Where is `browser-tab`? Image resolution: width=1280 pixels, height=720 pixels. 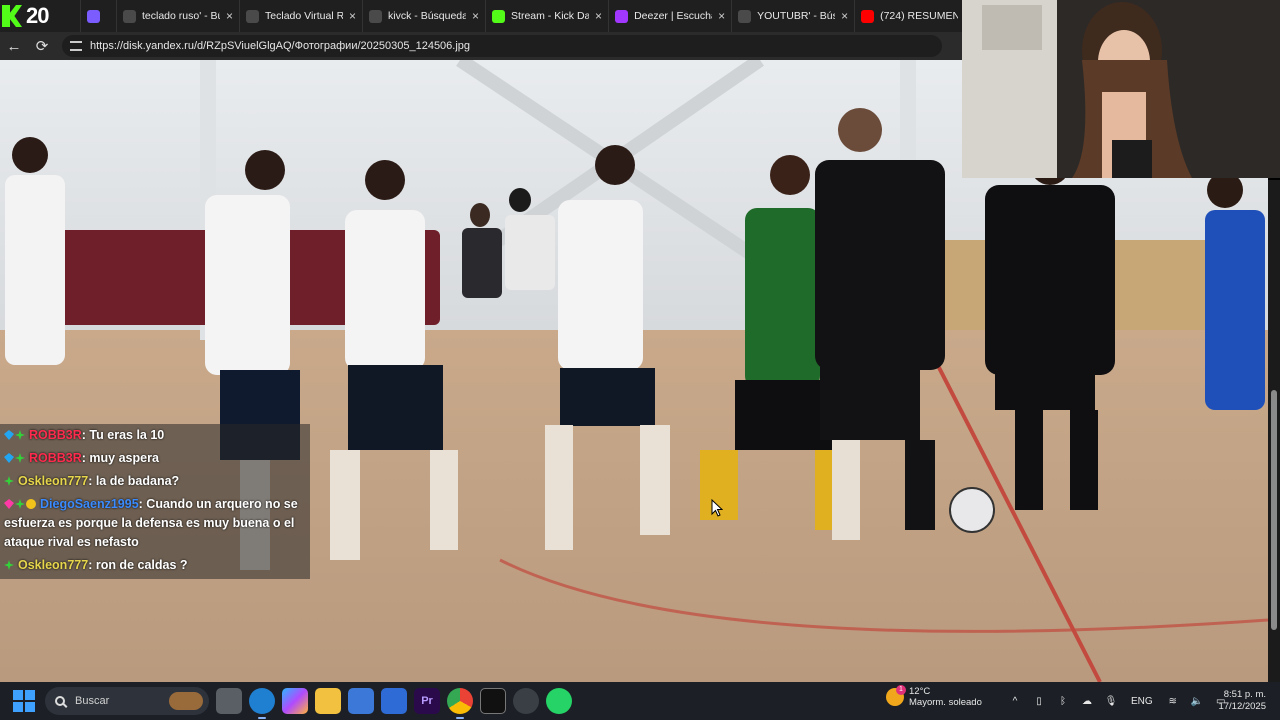
browser-tab is located at coordinates (98, 16).